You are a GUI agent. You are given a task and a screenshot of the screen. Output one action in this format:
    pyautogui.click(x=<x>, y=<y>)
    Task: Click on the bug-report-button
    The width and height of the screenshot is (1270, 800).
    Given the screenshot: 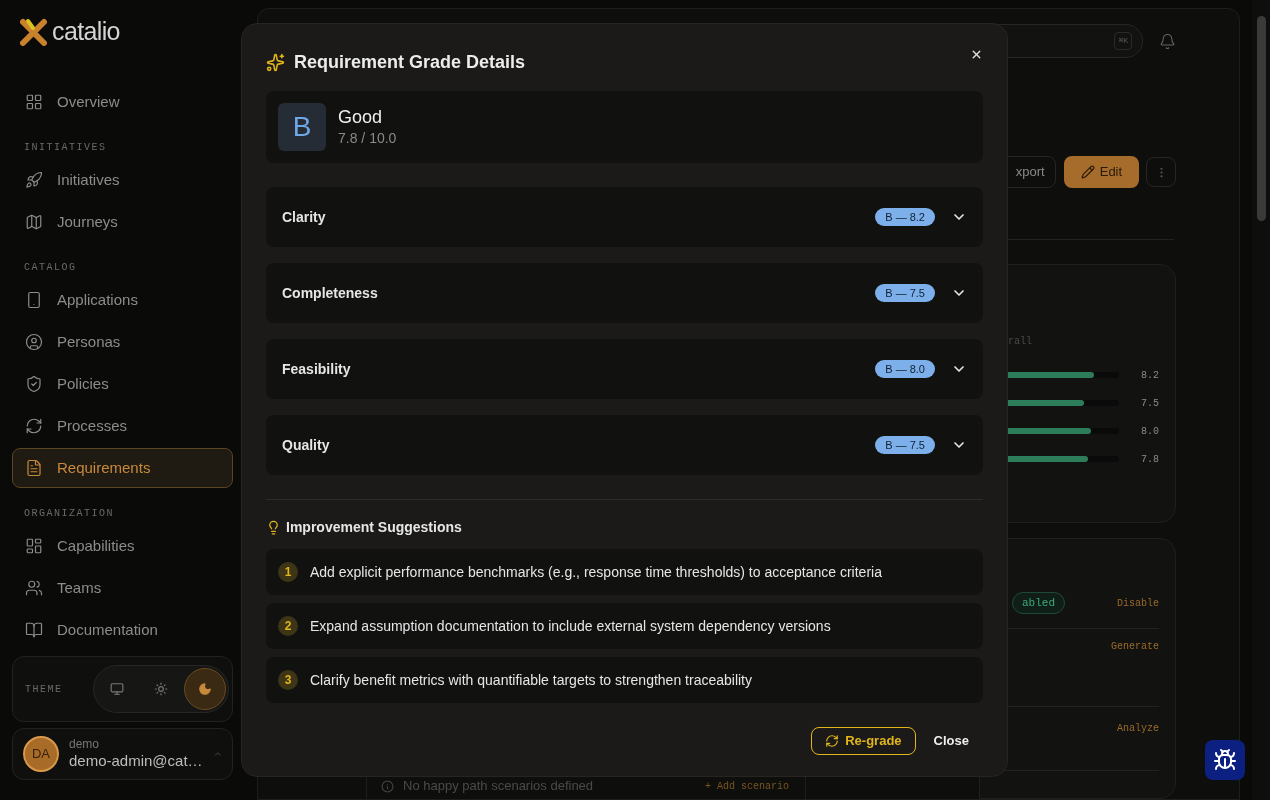 What is the action you would take?
    pyautogui.click(x=1225, y=760)
    